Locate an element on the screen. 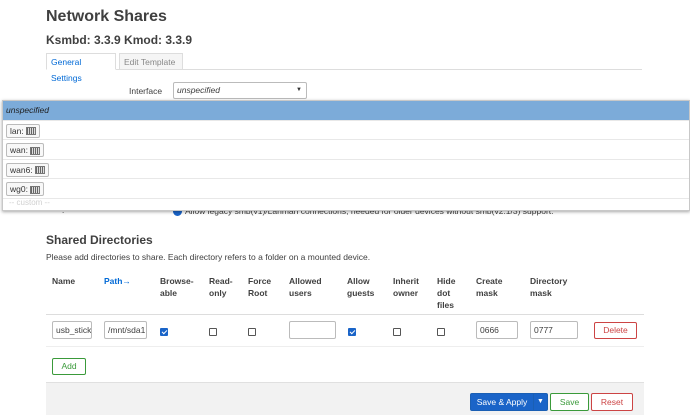 The width and height of the screenshot is (690, 415). dropdown-option-label: unspecified is located at coordinates (28, 110).